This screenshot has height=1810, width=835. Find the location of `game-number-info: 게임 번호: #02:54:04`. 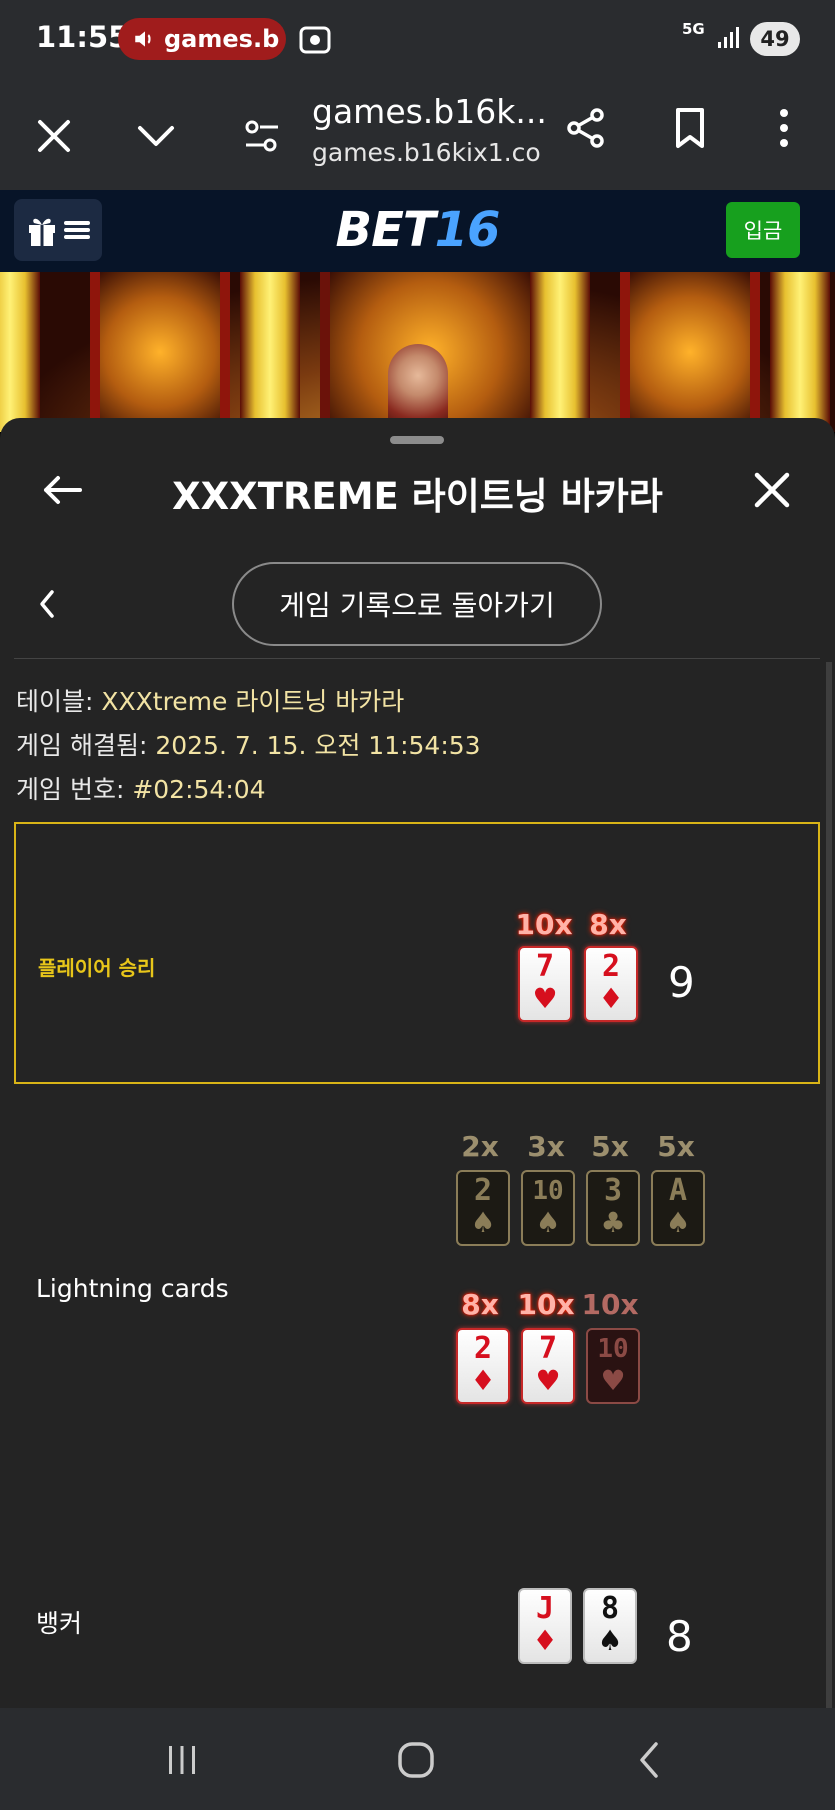

game-number-info: 게임 번호: #02:54:04 is located at coordinates (141, 788).